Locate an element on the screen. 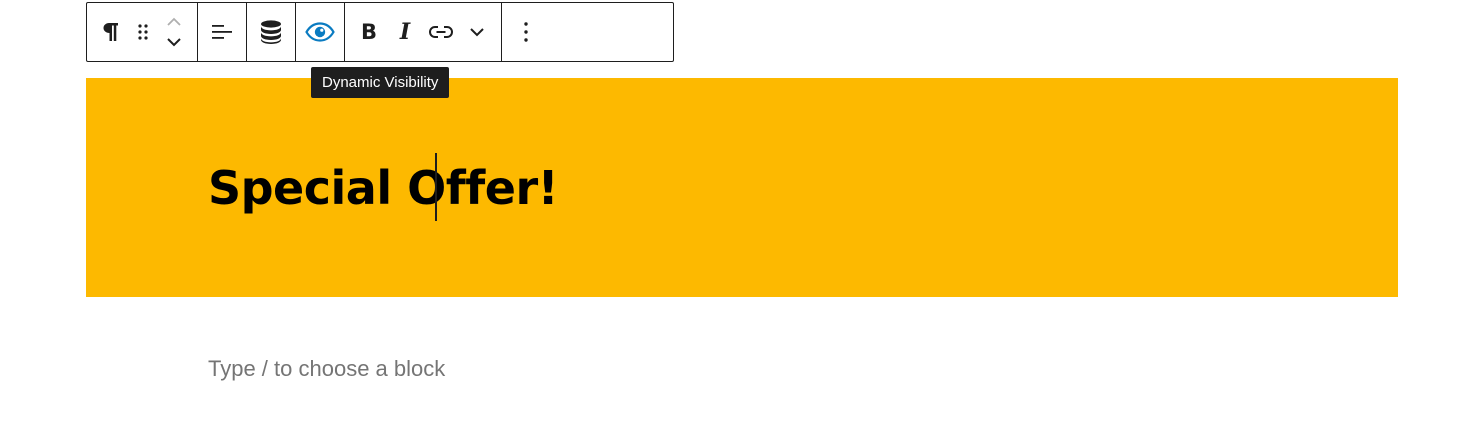 This screenshot has width=1480, height=440. format-group: B I is located at coordinates (423, 32).